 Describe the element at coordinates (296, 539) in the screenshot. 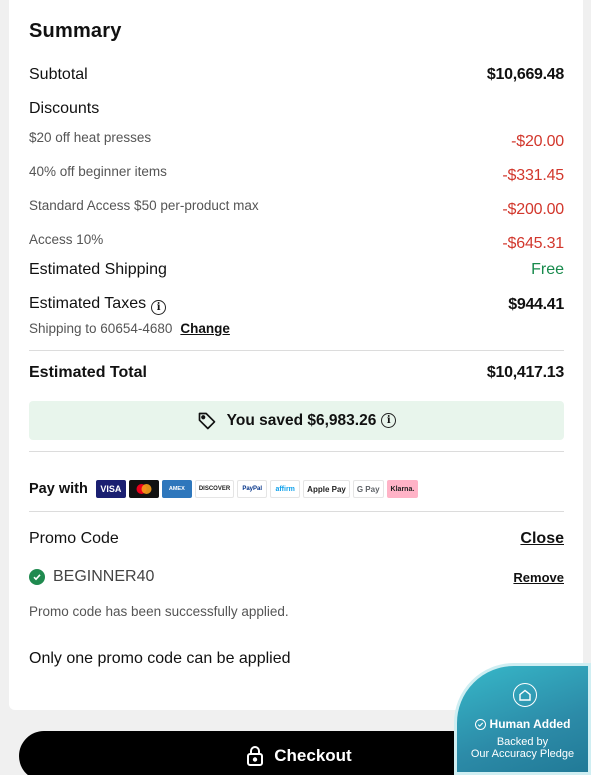

I see `promo-header: Promo Code Close` at that location.